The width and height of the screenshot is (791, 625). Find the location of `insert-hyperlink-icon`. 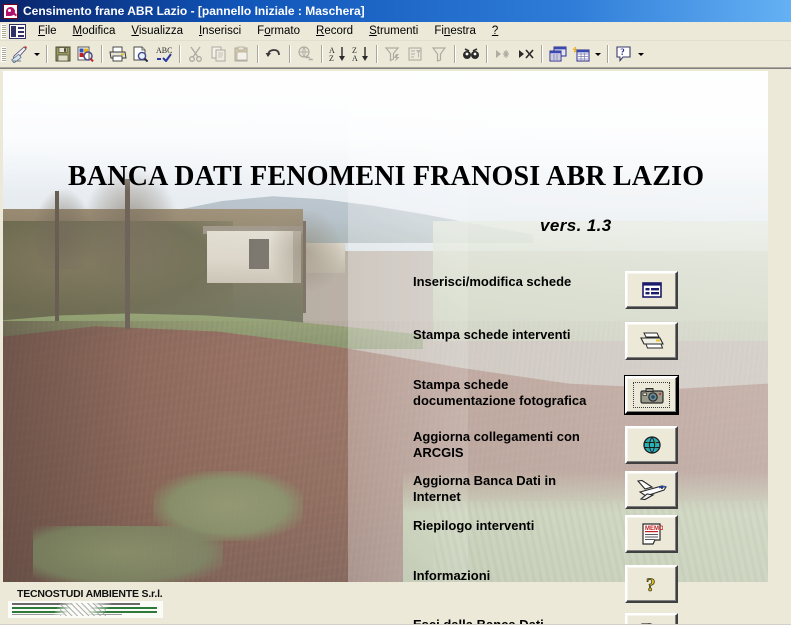

insert-hyperlink-icon is located at coordinates (305, 54).